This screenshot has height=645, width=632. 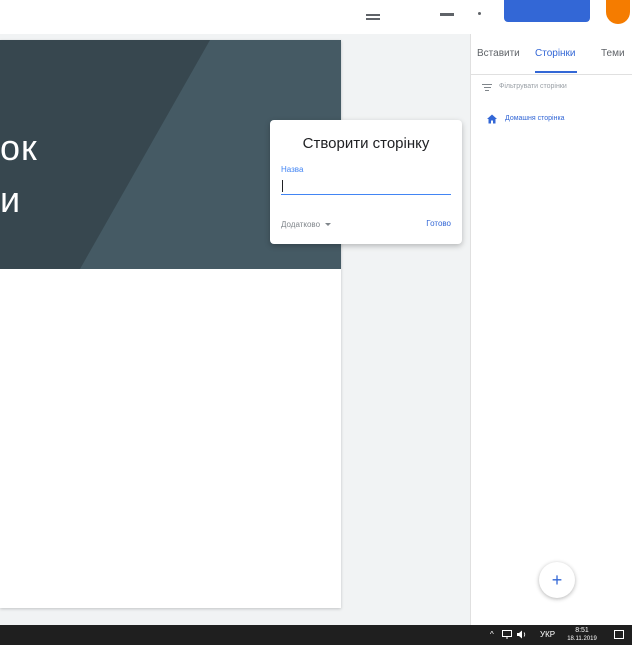 I want to click on active-tab-indicator, so click(x=556, y=72).